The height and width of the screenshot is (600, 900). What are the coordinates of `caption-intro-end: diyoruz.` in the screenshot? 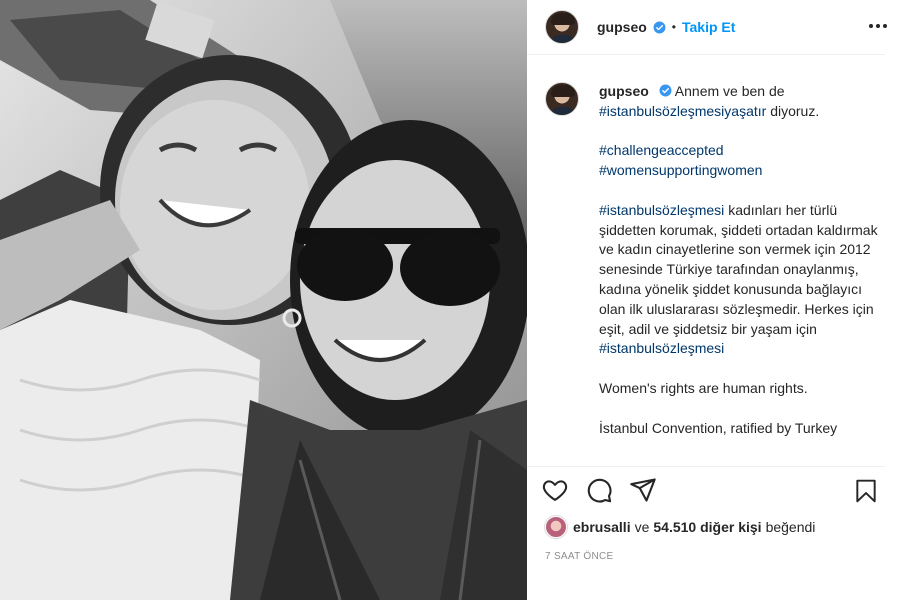 It's located at (795, 110).